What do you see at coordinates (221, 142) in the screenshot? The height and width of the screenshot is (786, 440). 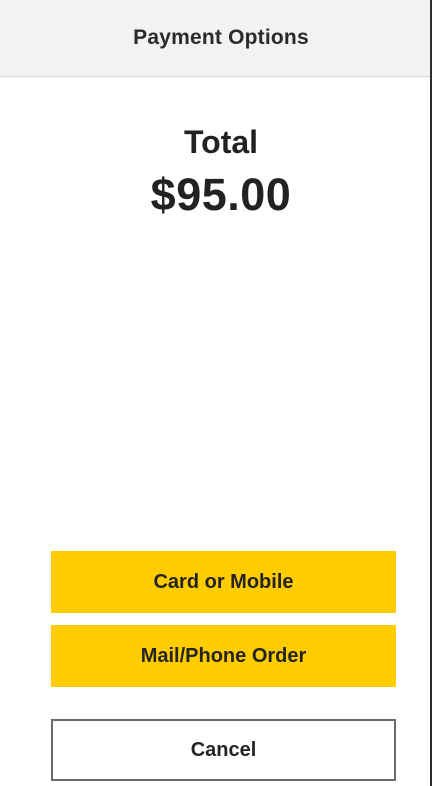 I see `total-label: Total` at bounding box center [221, 142].